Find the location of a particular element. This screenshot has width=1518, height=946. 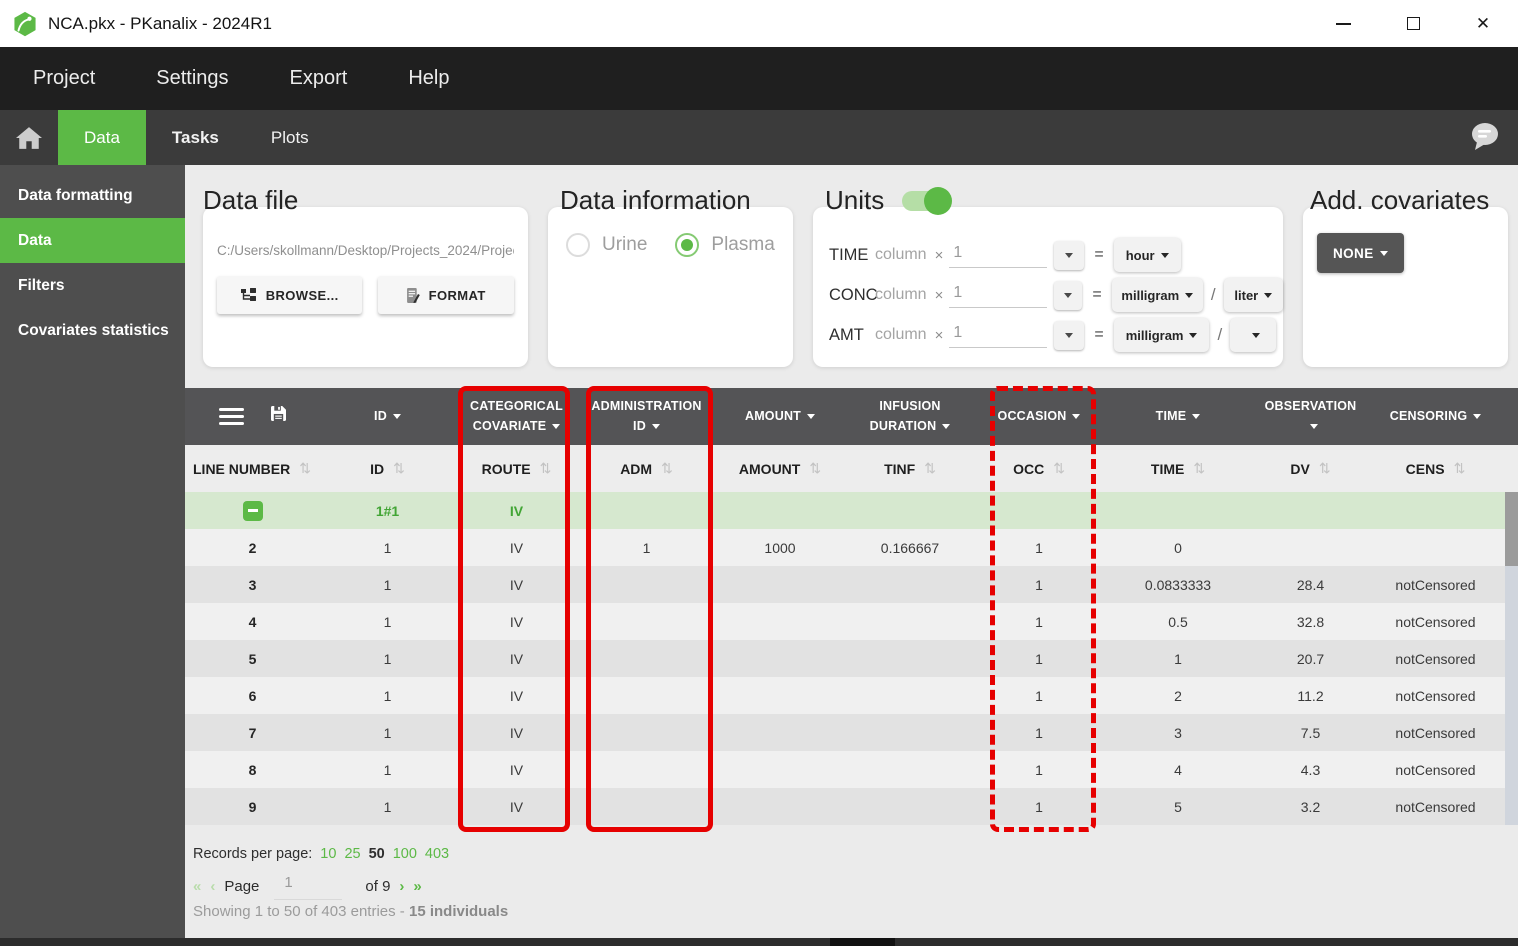

close-button: ✕ is located at coordinates (1483, 23).